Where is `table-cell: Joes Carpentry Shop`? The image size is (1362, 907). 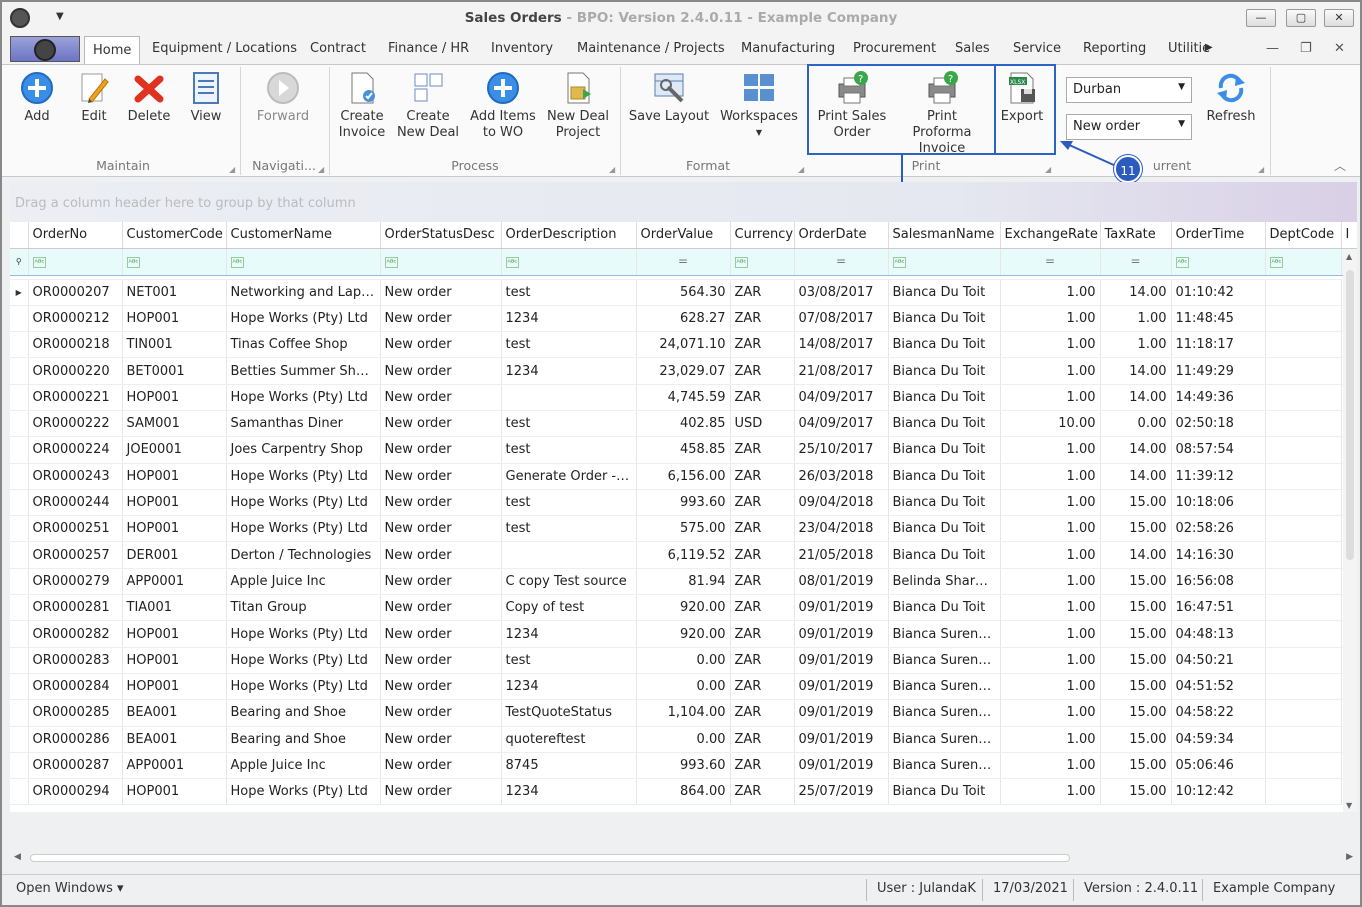 table-cell: Joes Carpentry Shop is located at coordinates (303, 450).